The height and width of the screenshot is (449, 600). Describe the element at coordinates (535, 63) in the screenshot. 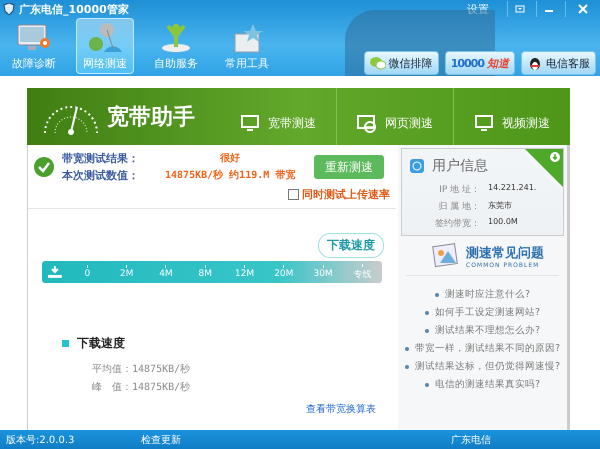

I see `penguin-icon` at that location.